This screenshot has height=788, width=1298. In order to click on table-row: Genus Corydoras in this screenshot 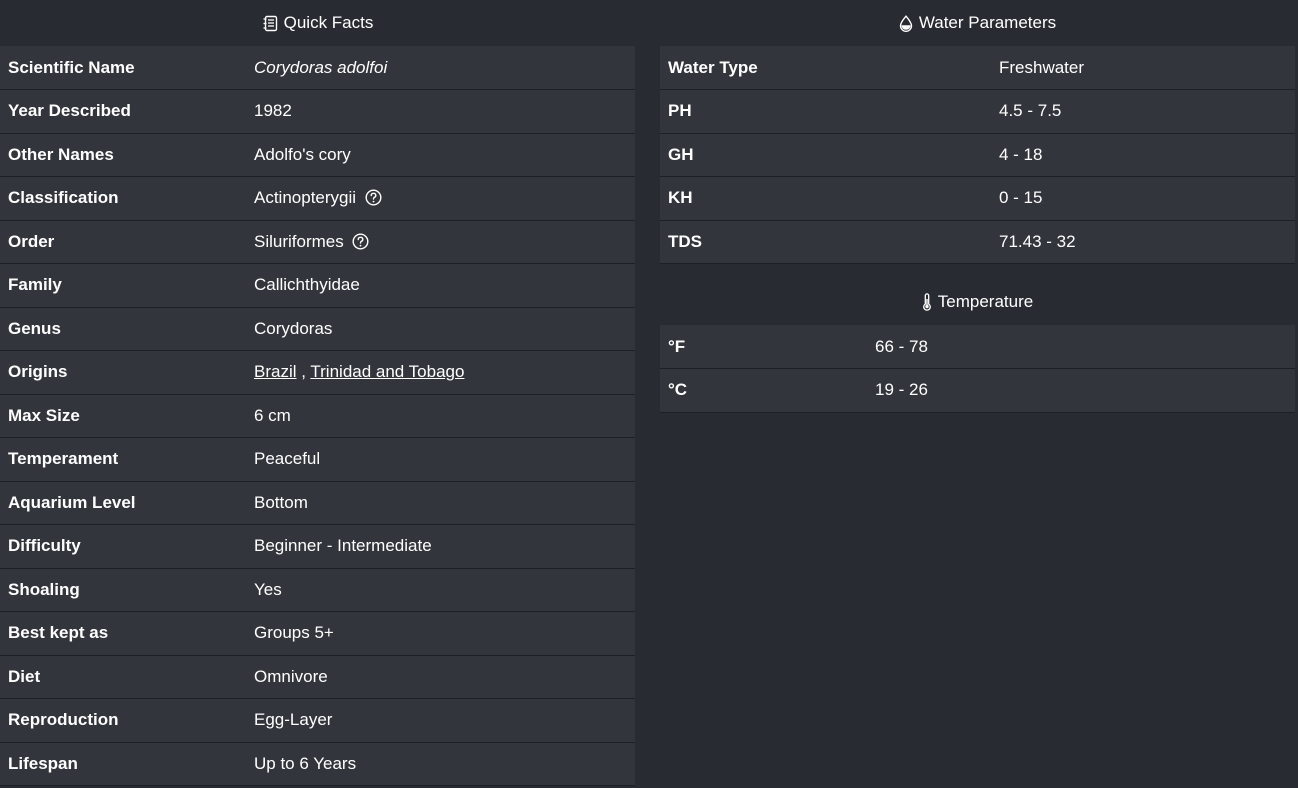, I will do `click(317, 328)`.